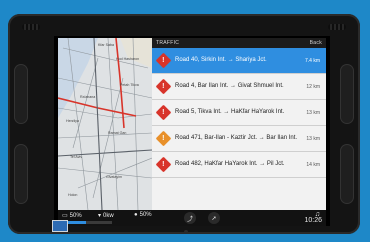  What do you see at coordinates (60, 226) in the screenshot?
I see `intel-sticker` at bounding box center [60, 226].